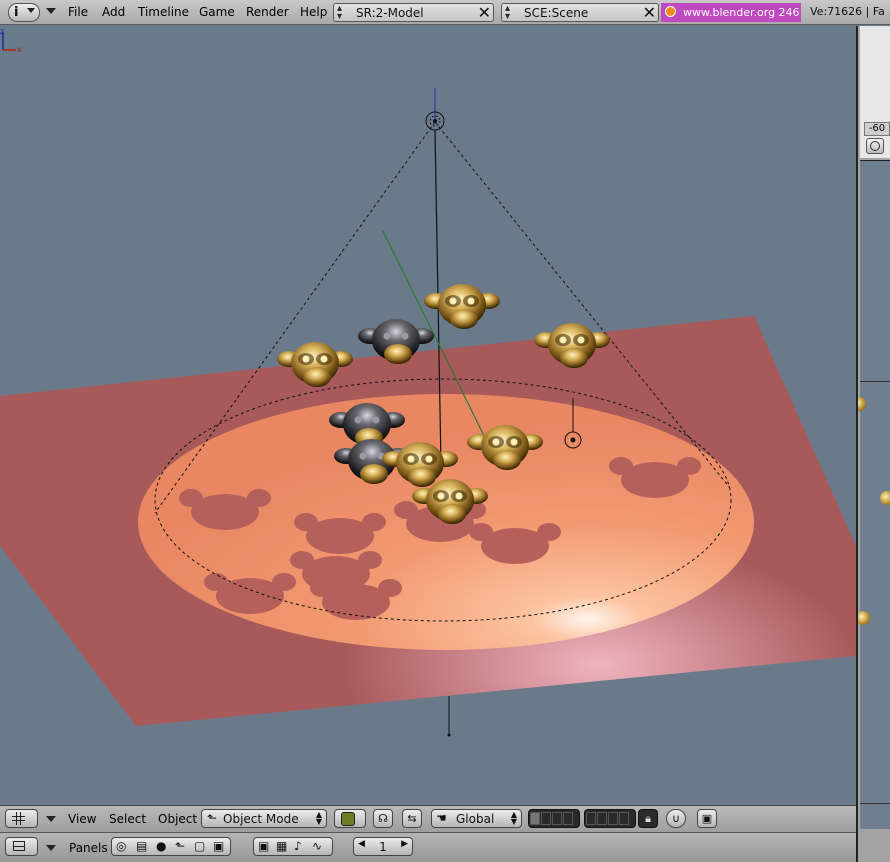  Describe the element at coordinates (113, 12) in the screenshot. I see `menu-add: Add` at that location.